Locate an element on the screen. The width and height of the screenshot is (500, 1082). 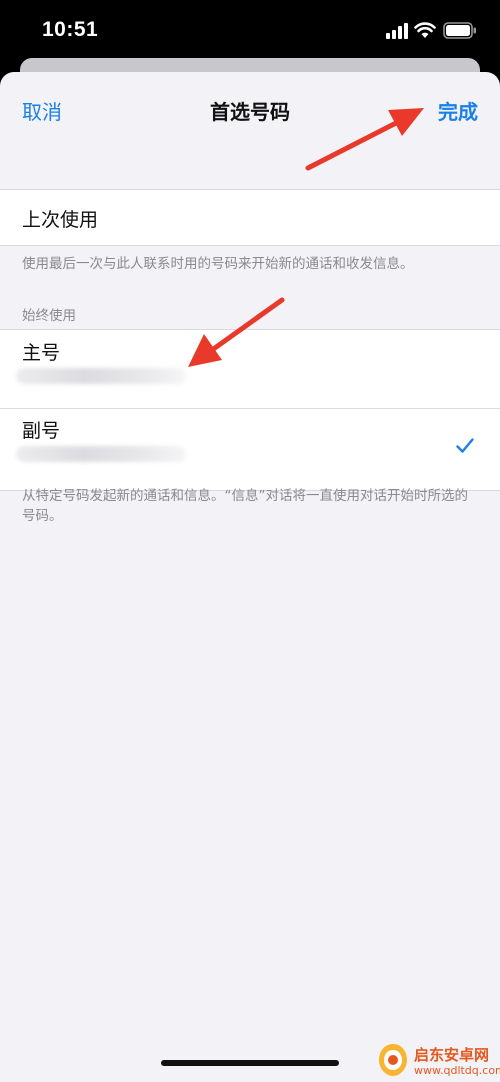
secondary-number-option: 副号 is located at coordinates (250, 449).